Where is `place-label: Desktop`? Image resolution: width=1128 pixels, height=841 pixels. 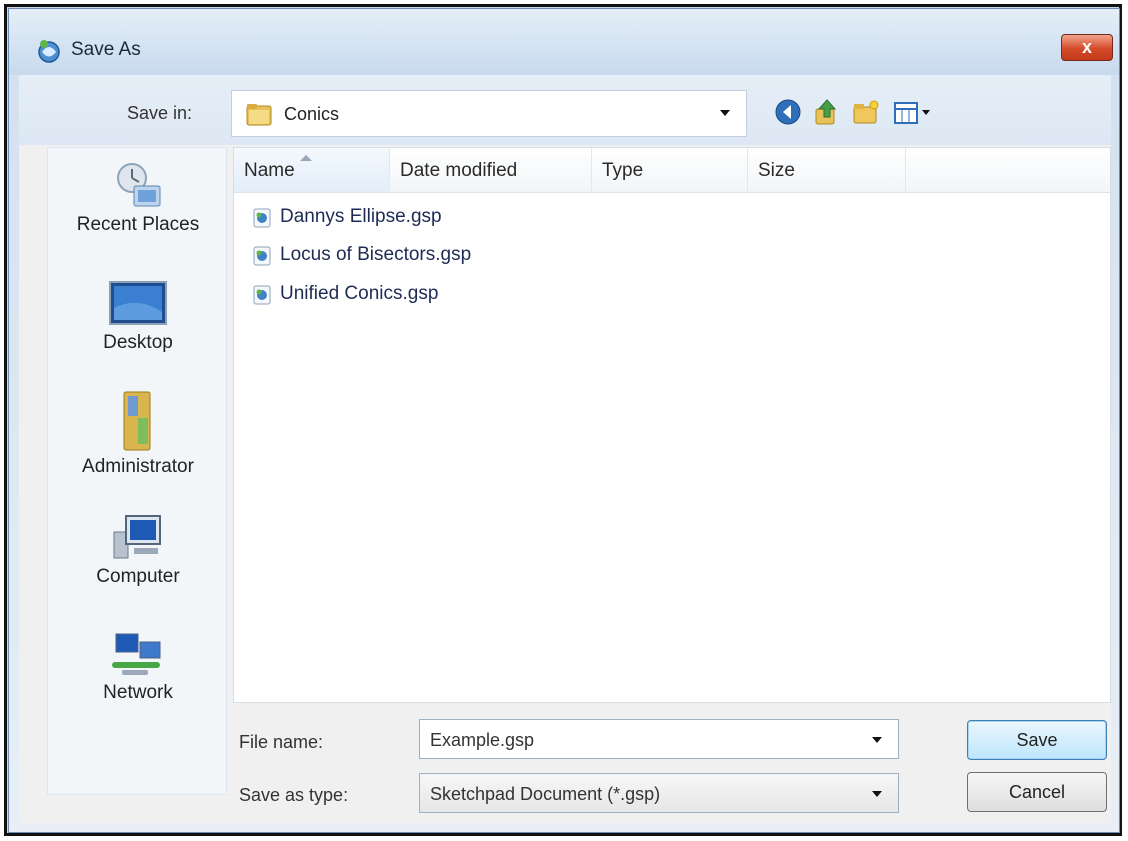 place-label: Desktop is located at coordinates (138, 342).